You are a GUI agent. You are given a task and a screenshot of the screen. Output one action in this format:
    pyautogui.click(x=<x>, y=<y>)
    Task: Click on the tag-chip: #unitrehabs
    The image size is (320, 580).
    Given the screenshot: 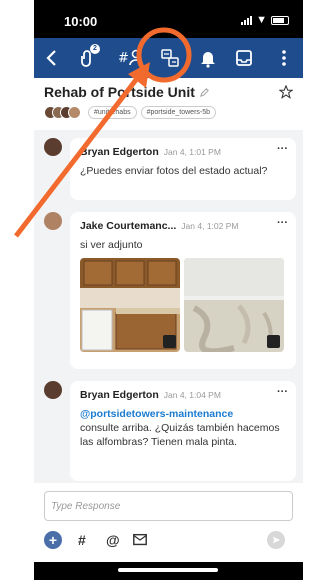 What is the action you would take?
    pyautogui.click(x=112, y=112)
    